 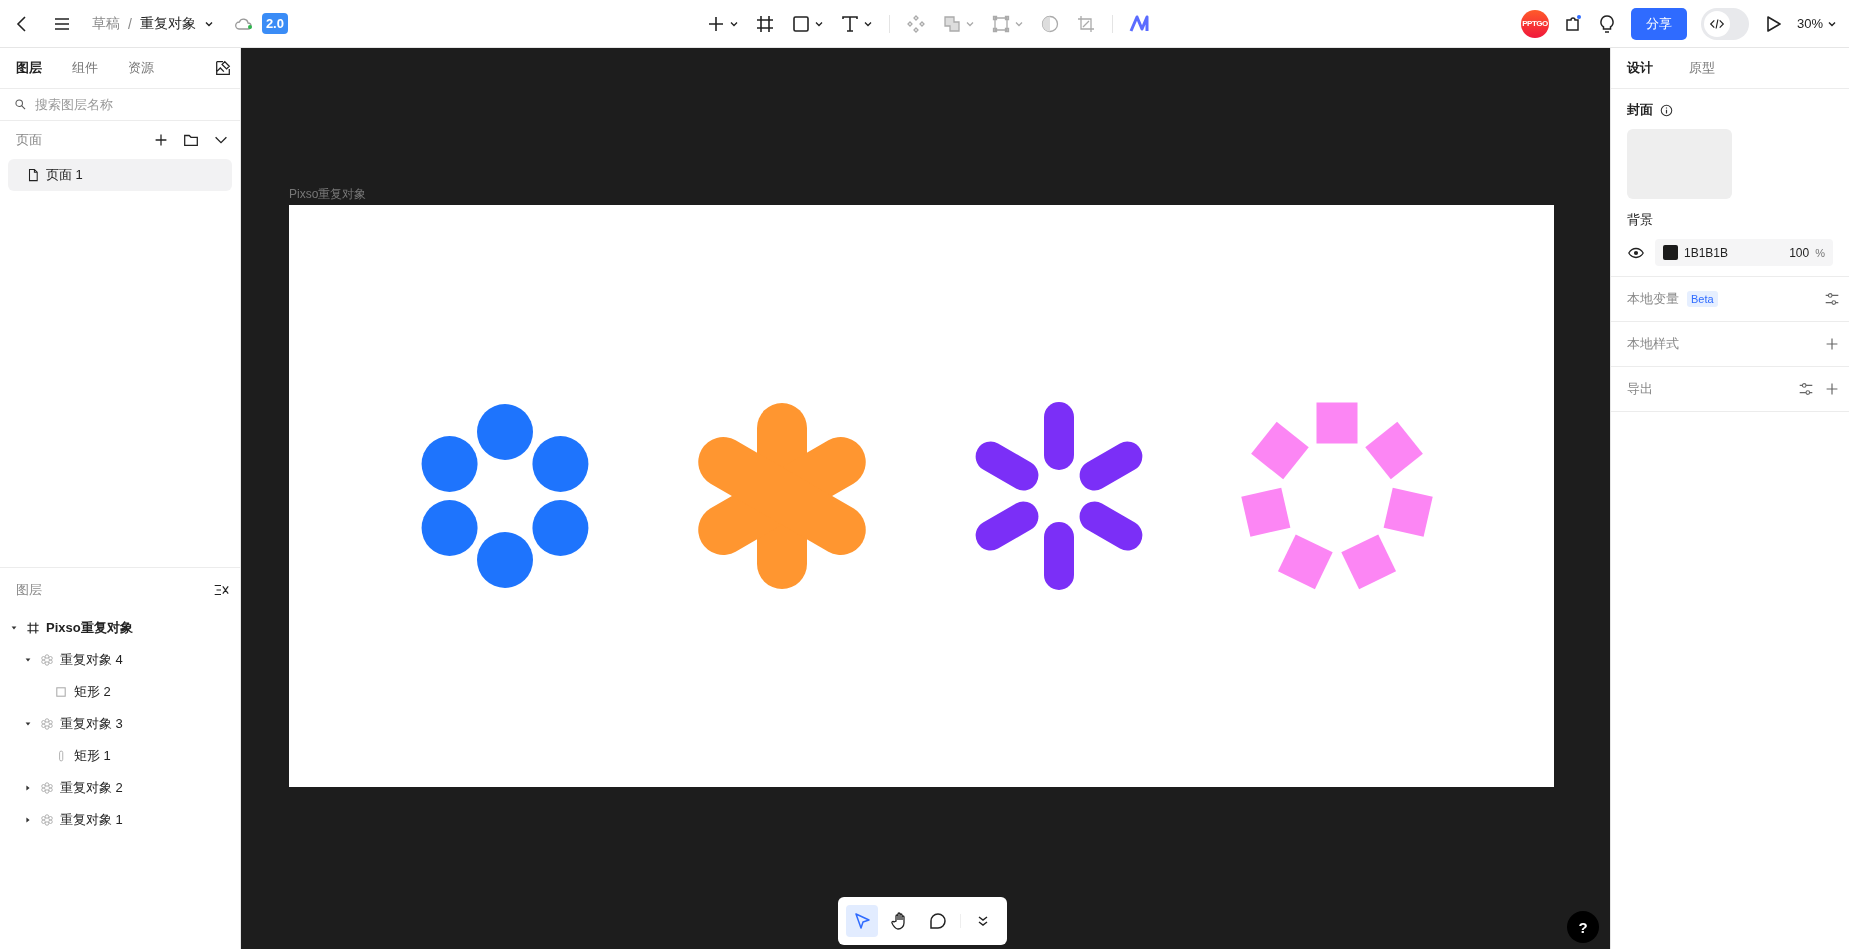 I want to click on comment-icon, so click(x=938, y=921).